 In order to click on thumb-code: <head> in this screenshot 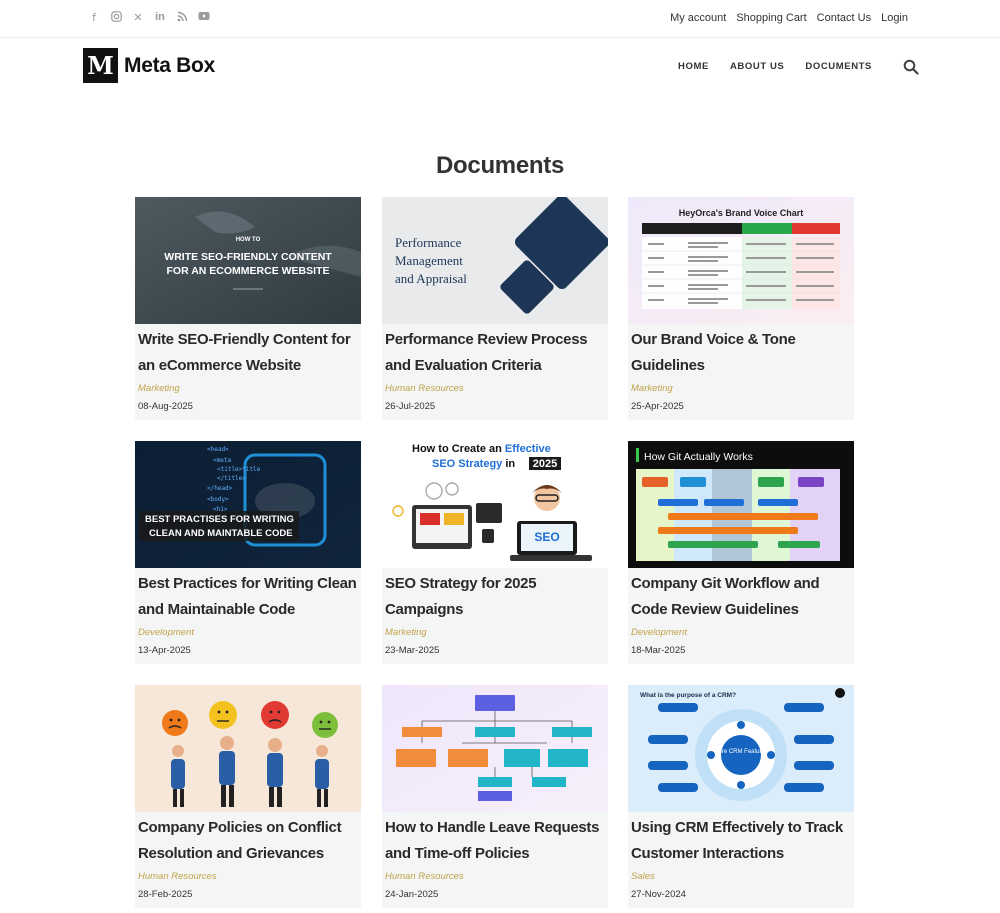, I will do `click(218, 449)`.